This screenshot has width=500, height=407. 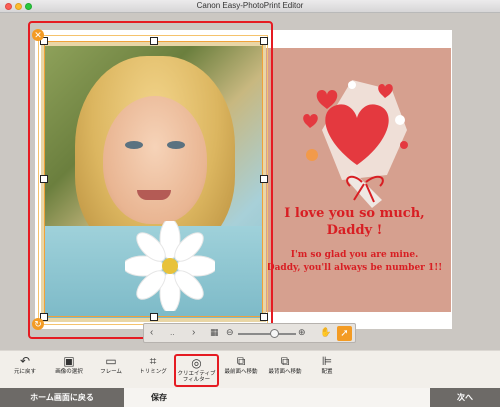 I want to click on back-to-home-button: ホーム画面に戻る, so click(x=62, y=397).